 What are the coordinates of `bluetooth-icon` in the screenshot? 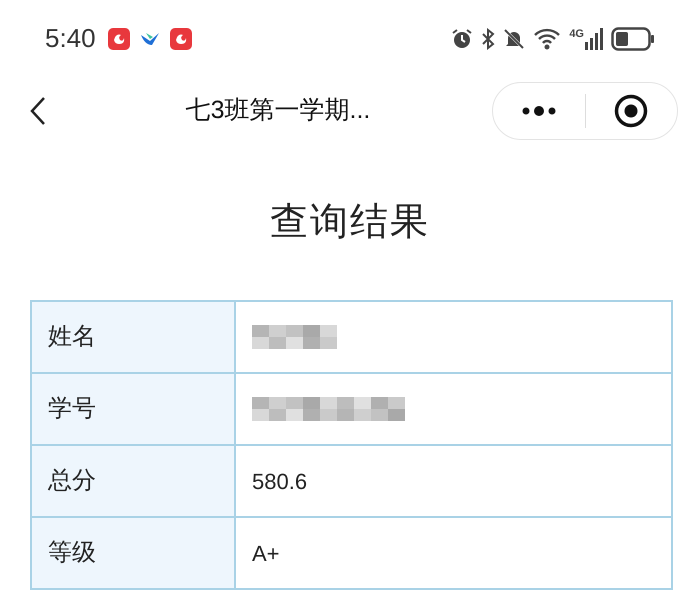 It's located at (488, 39).